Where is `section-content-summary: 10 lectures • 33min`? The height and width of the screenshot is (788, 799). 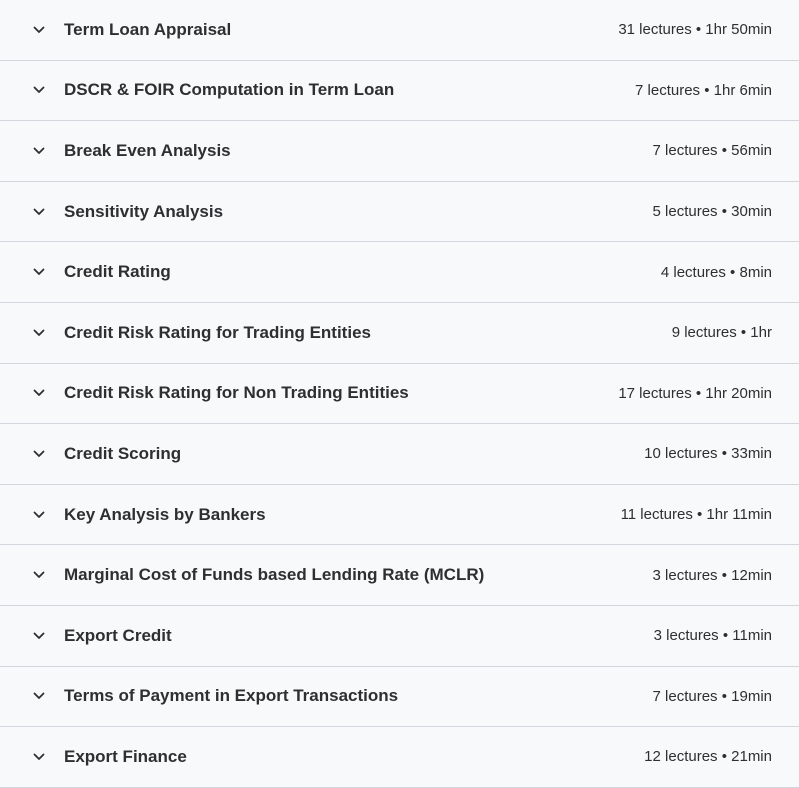 section-content-summary: 10 lectures • 33min is located at coordinates (708, 454).